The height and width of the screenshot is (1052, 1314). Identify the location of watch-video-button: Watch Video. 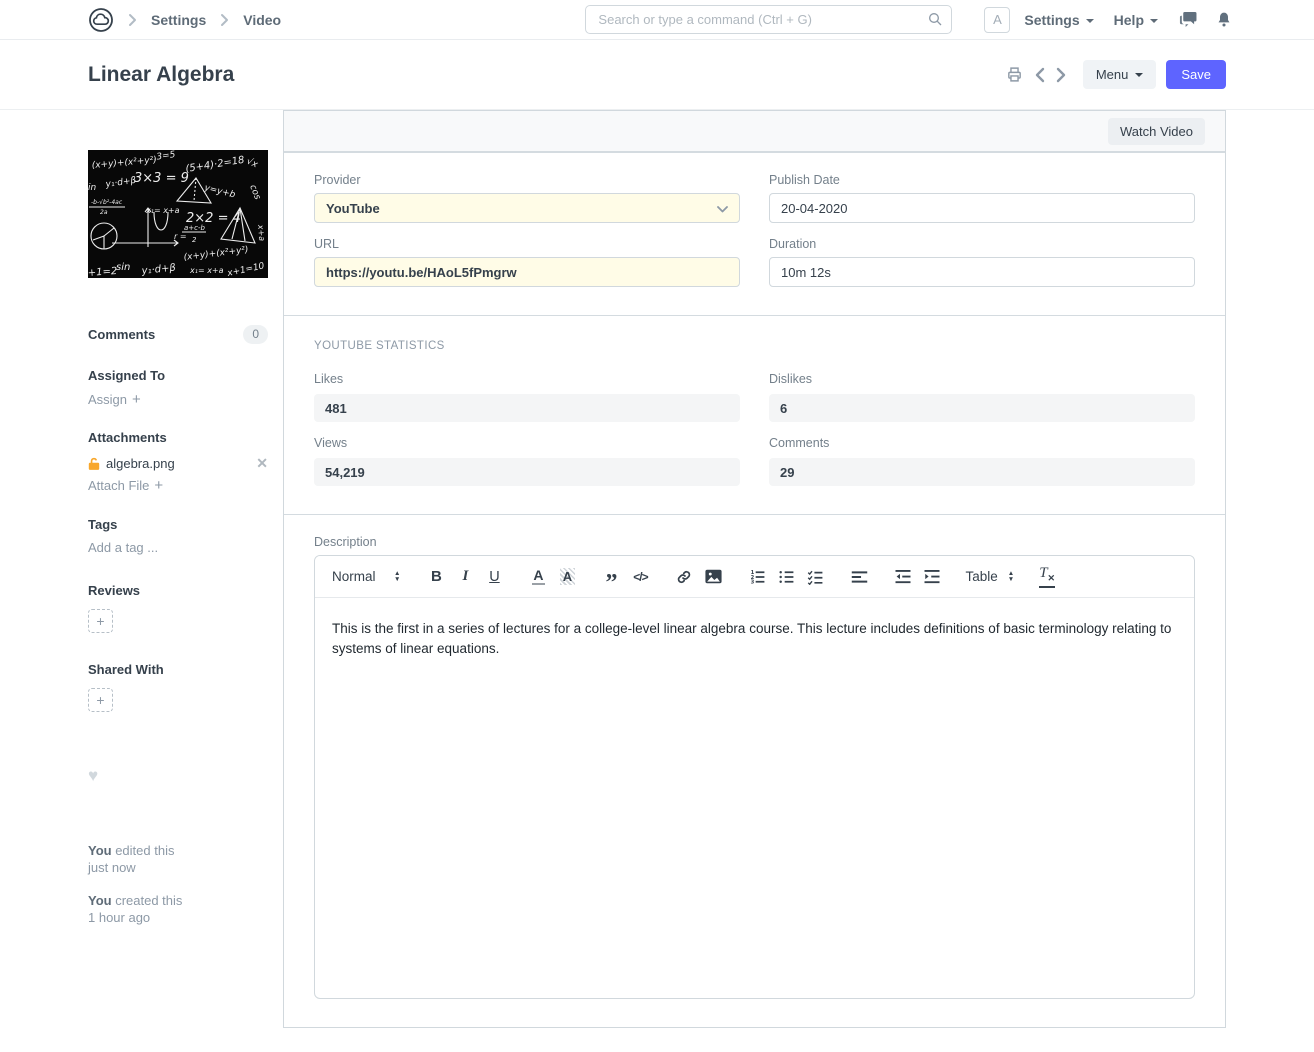
(1156, 131).